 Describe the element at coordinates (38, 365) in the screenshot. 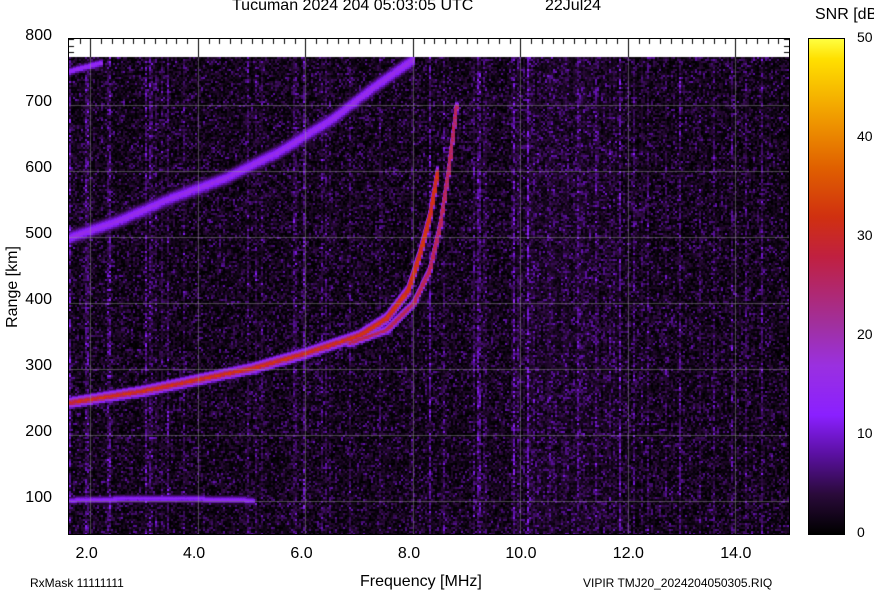

I see `y-tick-label: 300` at that location.